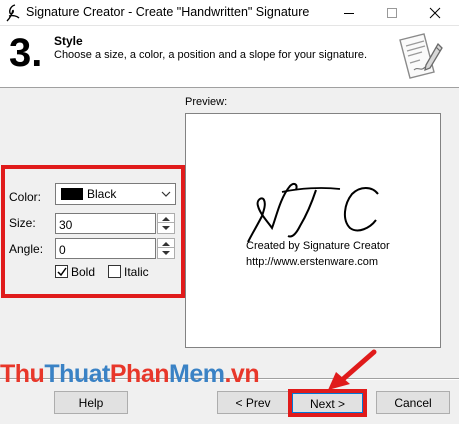  I want to click on maximize-icon, so click(392, 13).